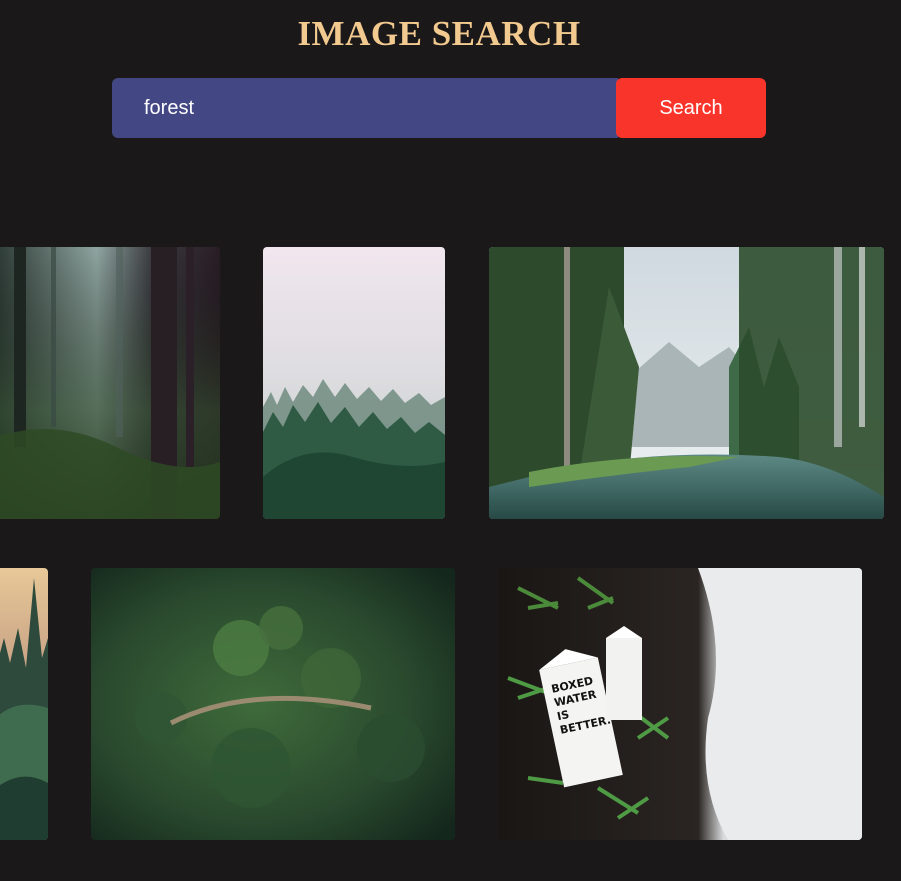  I want to click on result-image-sunset-forest, so click(24, 704).